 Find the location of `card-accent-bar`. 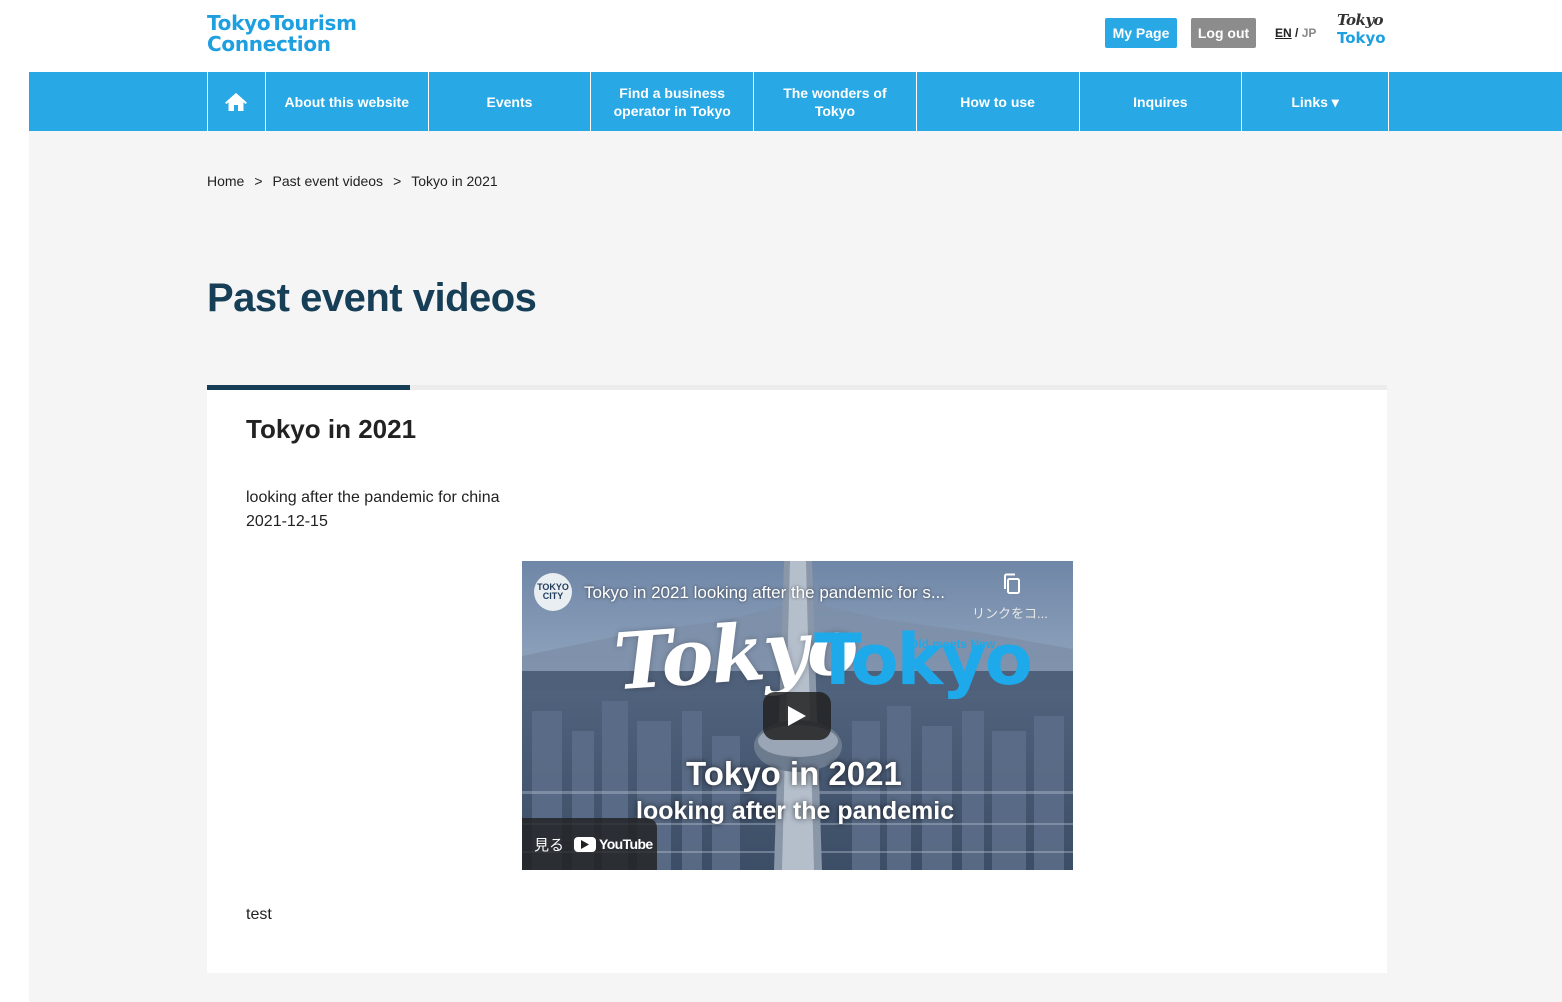

card-accent-bar is located at coordinates (308, 387).